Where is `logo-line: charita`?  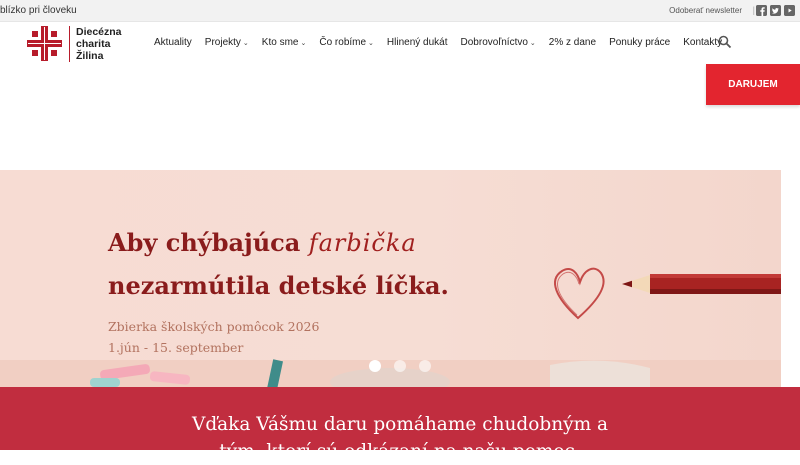
logo-line: charita is located at coordinates (93, 43).